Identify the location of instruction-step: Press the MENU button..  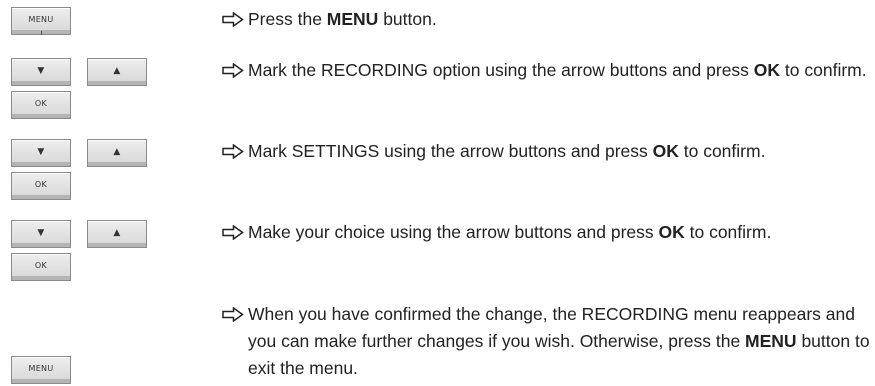
(547, 19).